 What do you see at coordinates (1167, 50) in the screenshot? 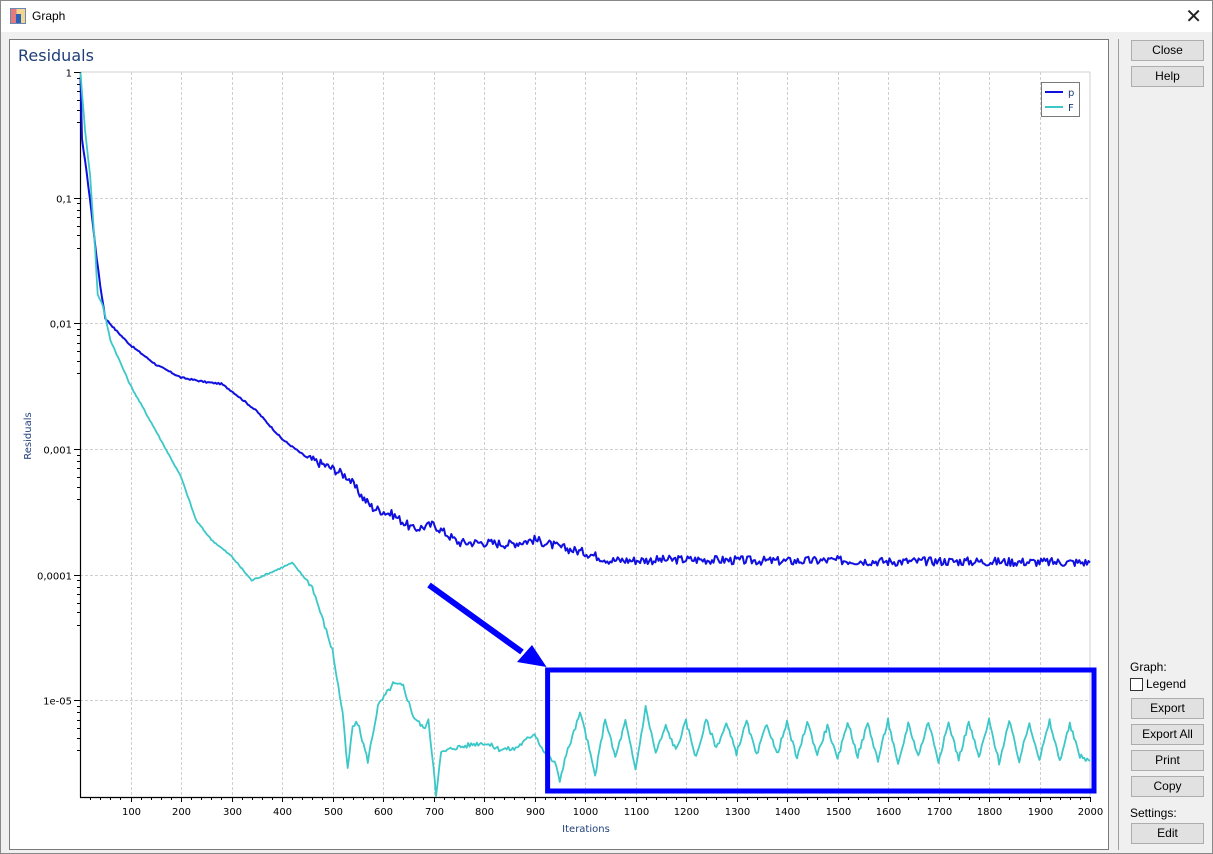
I see `close-button: Close` at bounding box center [1167, 50].